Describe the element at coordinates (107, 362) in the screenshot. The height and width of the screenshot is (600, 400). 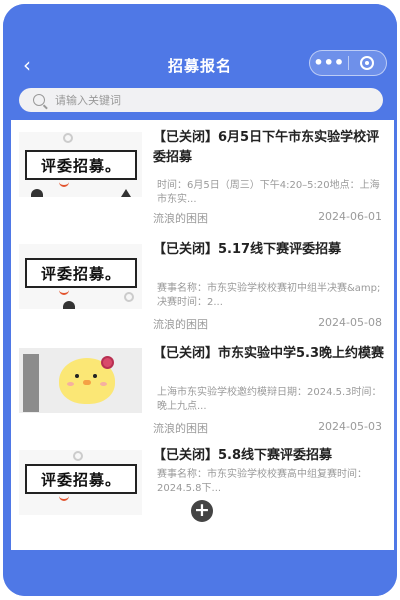
I see `flower-decoration` at that location.